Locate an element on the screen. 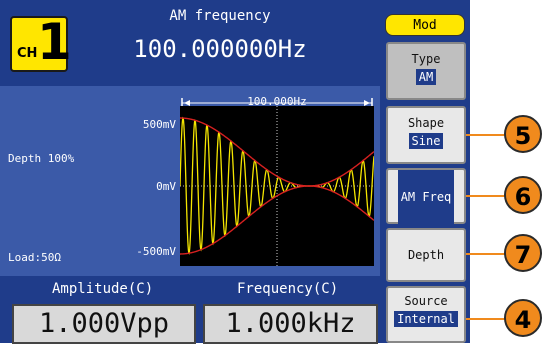 The height and width of the screenshot is (344, 558). softkey-am-freq-label: AM Freq is located at coordinates (426, 197).